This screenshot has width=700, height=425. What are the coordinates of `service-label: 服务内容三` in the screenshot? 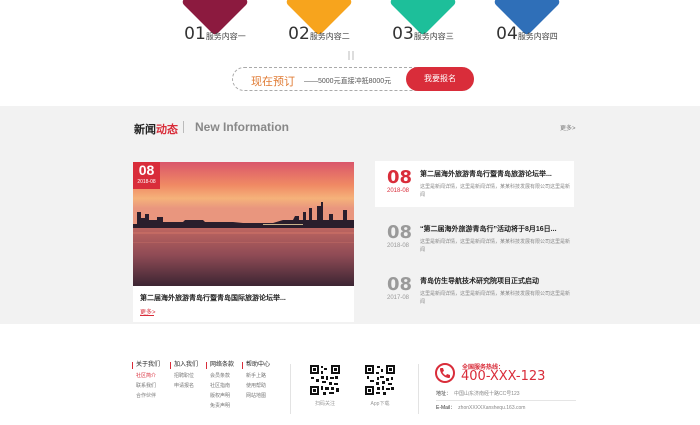 It's located at (433, 36).